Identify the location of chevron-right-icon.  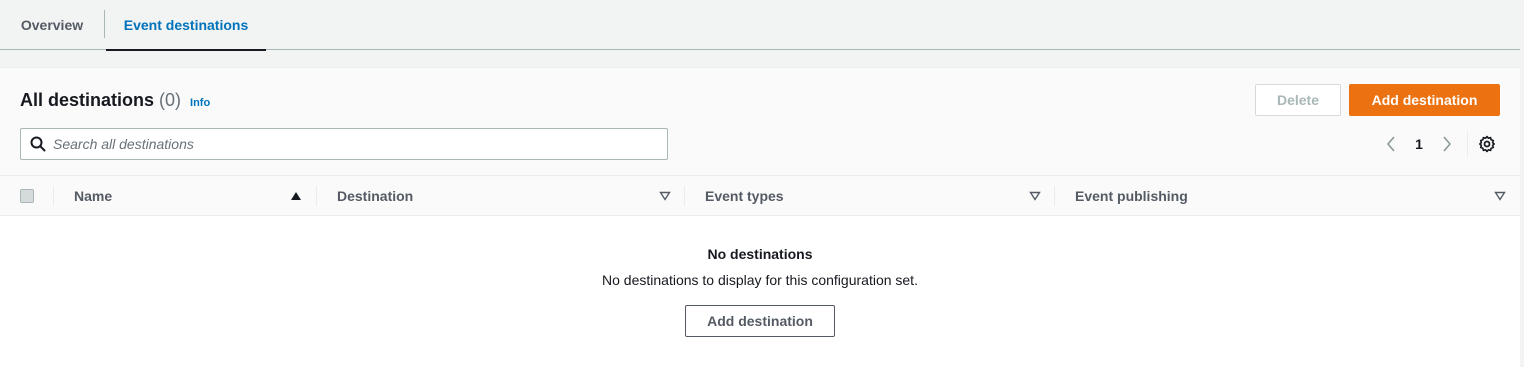
(1447, 144).